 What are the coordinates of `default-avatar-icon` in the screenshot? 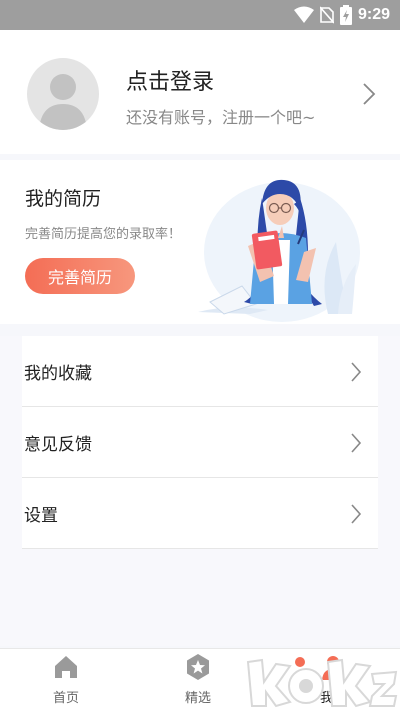 It's located at (63, 102).